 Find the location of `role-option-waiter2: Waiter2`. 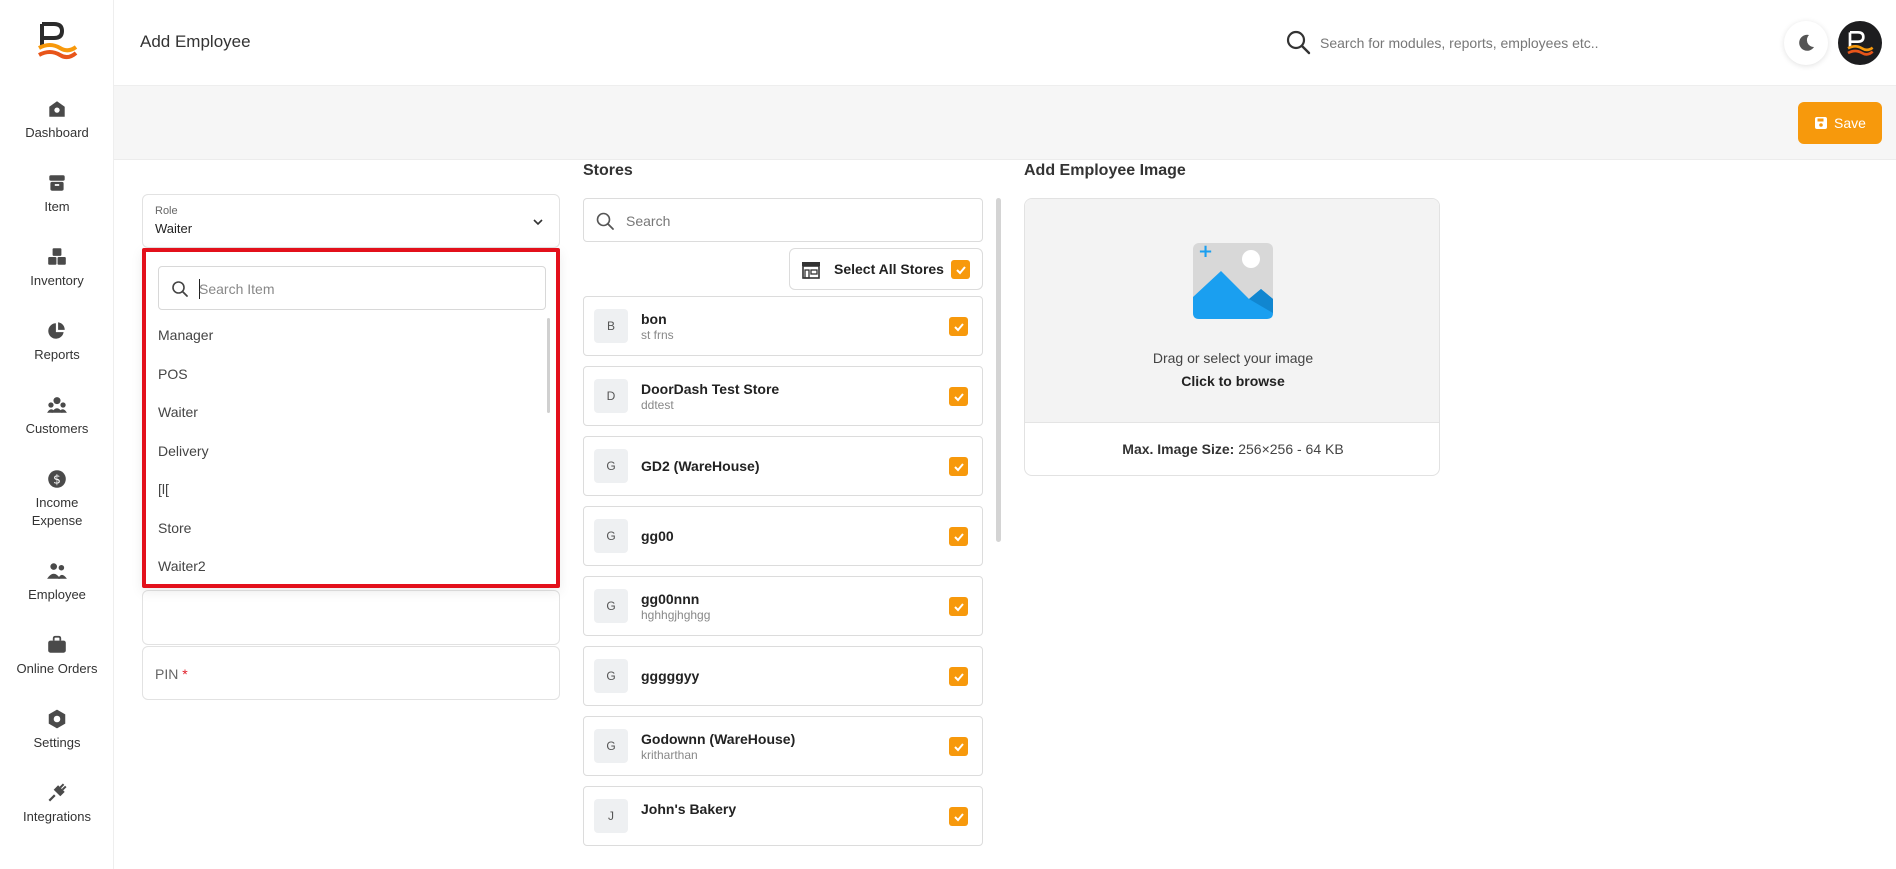

role-option-waiter2: Waiter2 is located at coordinates (348, 566).